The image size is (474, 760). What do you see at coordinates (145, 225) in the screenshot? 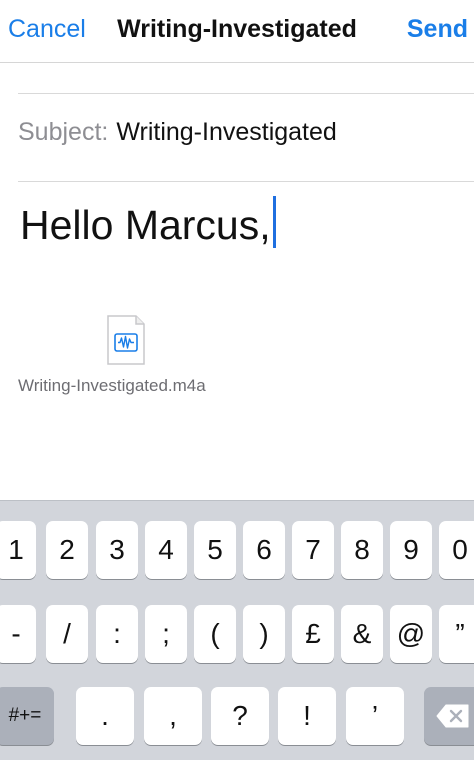
I see `message-body-text: Hello Marcus,` at bounding box center [145, 225].